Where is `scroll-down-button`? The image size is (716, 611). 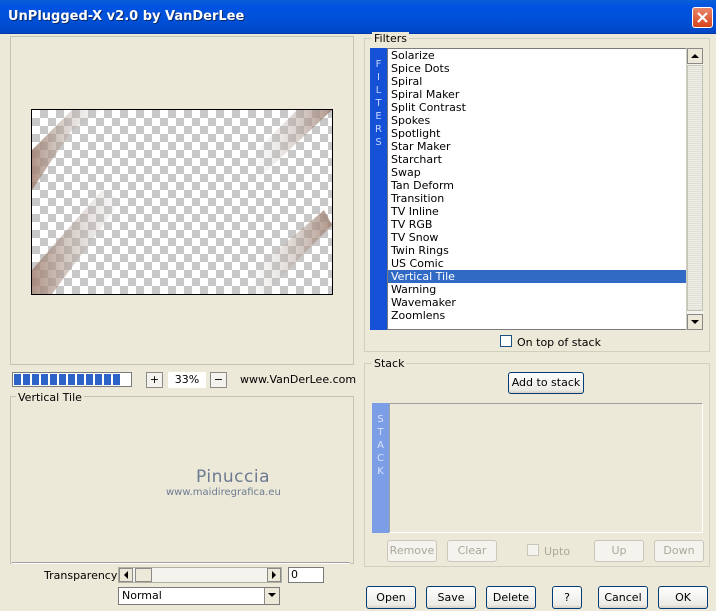 scroll-down-button is located at coordinates (695, 322).